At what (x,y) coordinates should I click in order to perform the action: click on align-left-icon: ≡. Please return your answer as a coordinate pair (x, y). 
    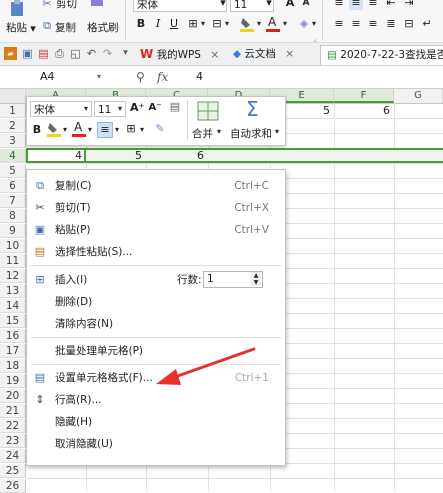
    Looking at the image, I should click on (339, 24).